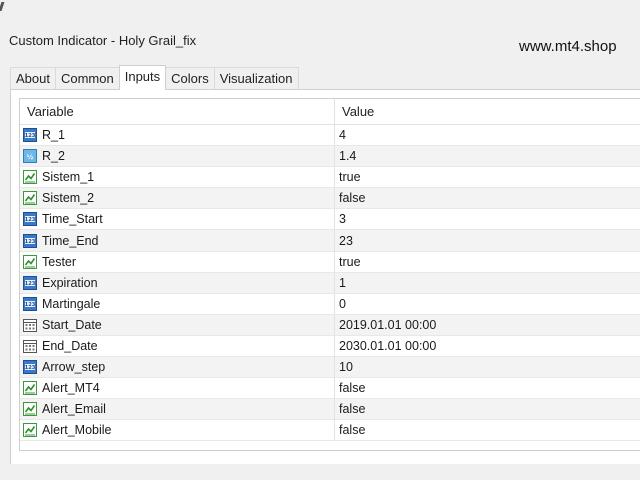  What do you see at coordinates (68, 177) in the screenshot?
I see `variable-name: Sistem_1` at bounding box center [68, 177].